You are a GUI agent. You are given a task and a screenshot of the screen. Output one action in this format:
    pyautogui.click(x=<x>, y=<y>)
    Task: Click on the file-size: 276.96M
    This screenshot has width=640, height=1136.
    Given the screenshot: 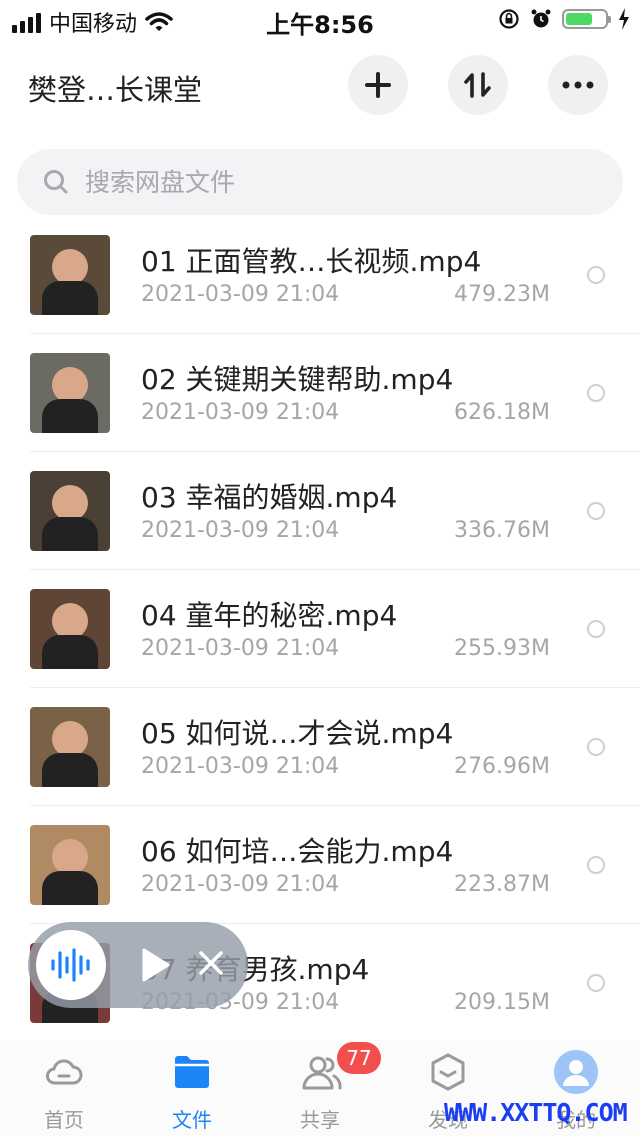 What is the action you would take?
    pyautogui.click(x=502, y=766)
    